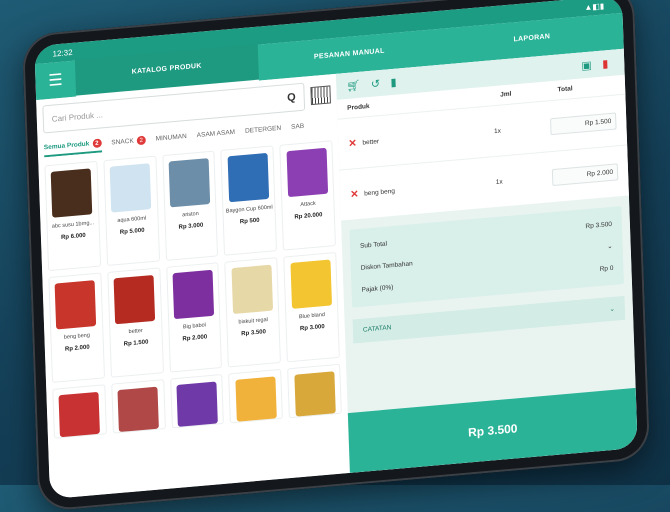 The width and height of the screenshot is (670, 512). What do you see at coordinates (249, 221) in the screenshot?
I see `product-price: Rp 500` at bounding box center [249, 221].